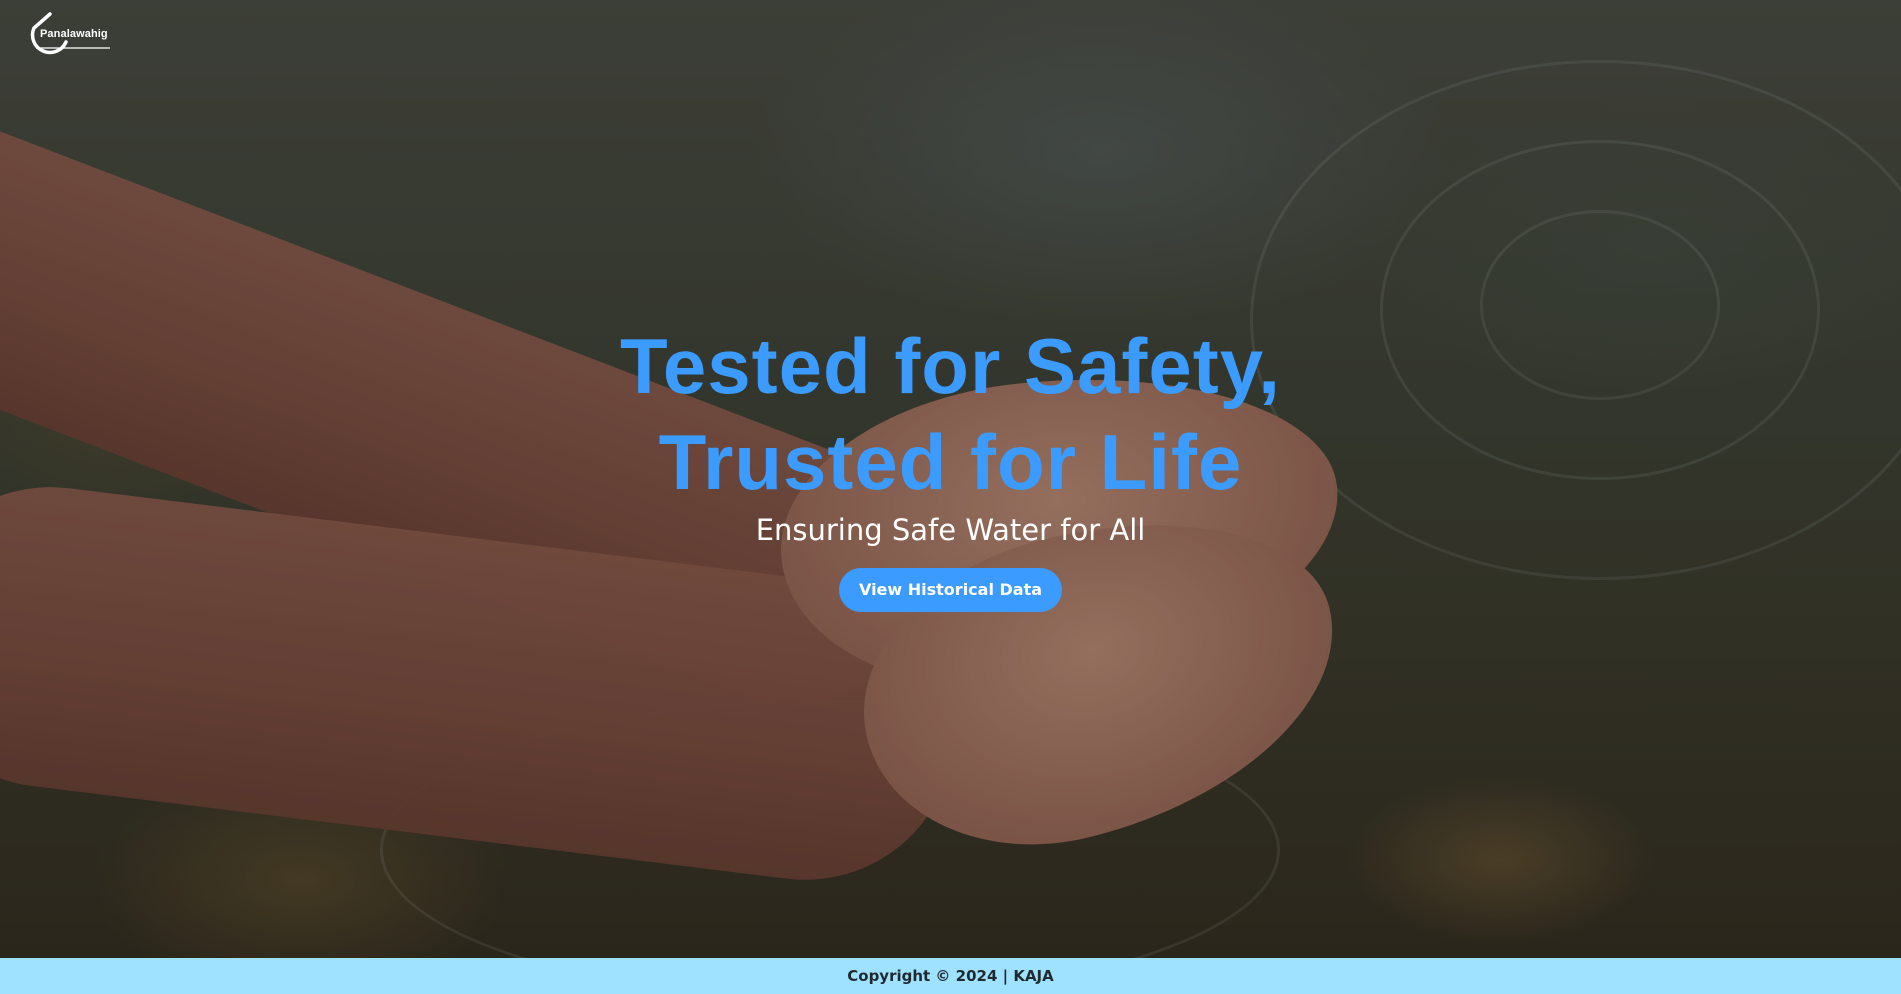 The width and height of the screenshot is (1901, 994). I want to click on hero-headline-line-2: Trusted for Life, so click(950, 462).